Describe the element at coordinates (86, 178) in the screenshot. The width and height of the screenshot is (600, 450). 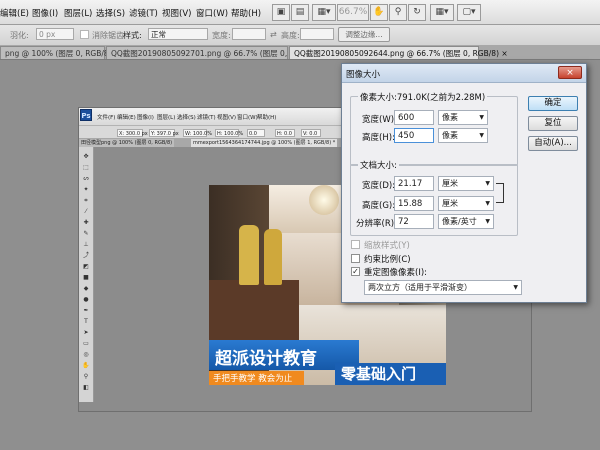
I see `lasso-tool-icon: ᔕ` at that location.